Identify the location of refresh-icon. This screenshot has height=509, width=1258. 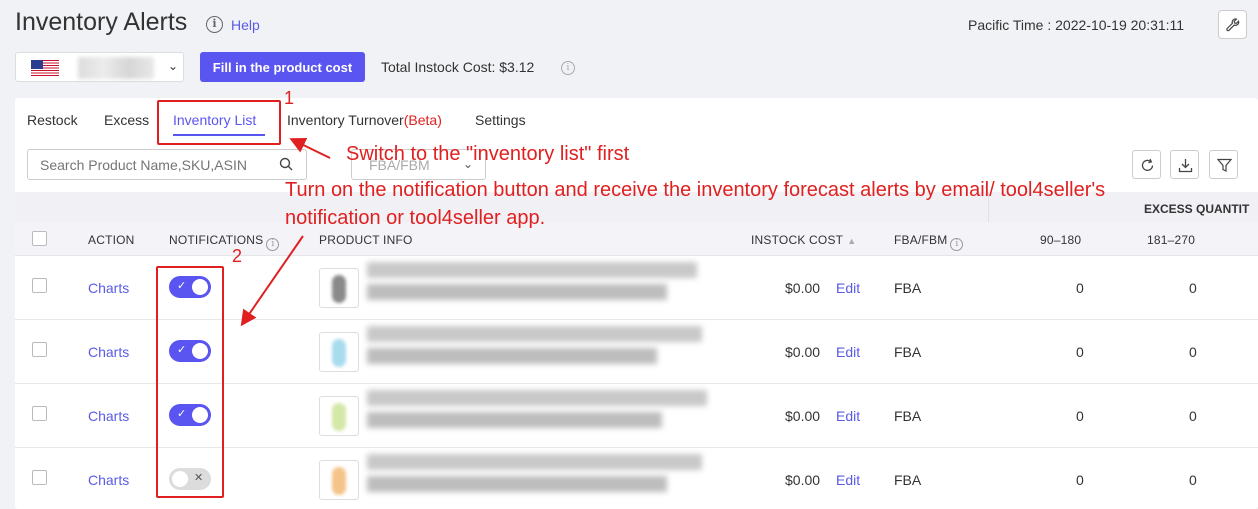
(1147, 164).